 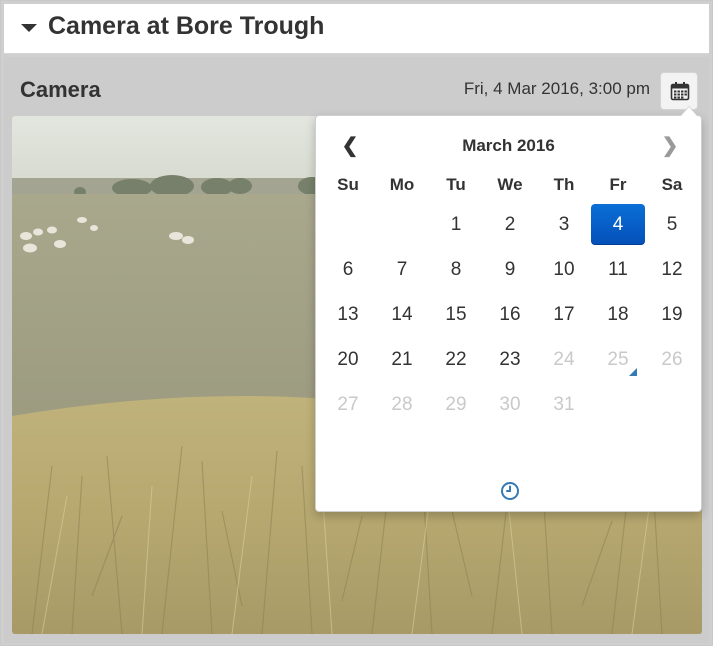 What do you see at coordinates (508, 146) in the screenshot?
I see `month-title: March 2016` at bounding box center [508, 146].